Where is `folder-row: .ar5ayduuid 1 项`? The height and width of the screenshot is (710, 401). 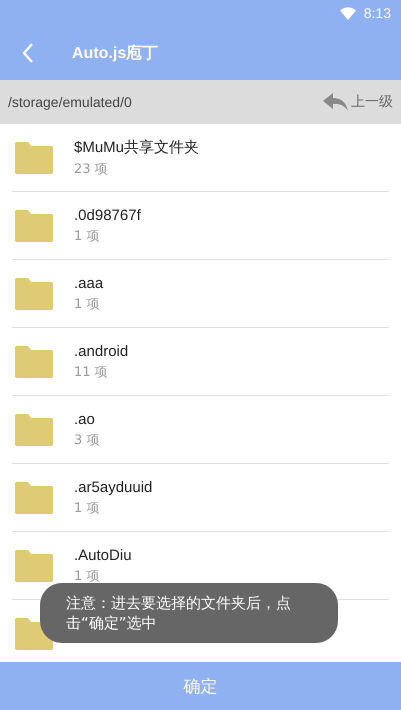 folder-row: .ar5ayduuid 1 项 is located at coordinates (200, 498).